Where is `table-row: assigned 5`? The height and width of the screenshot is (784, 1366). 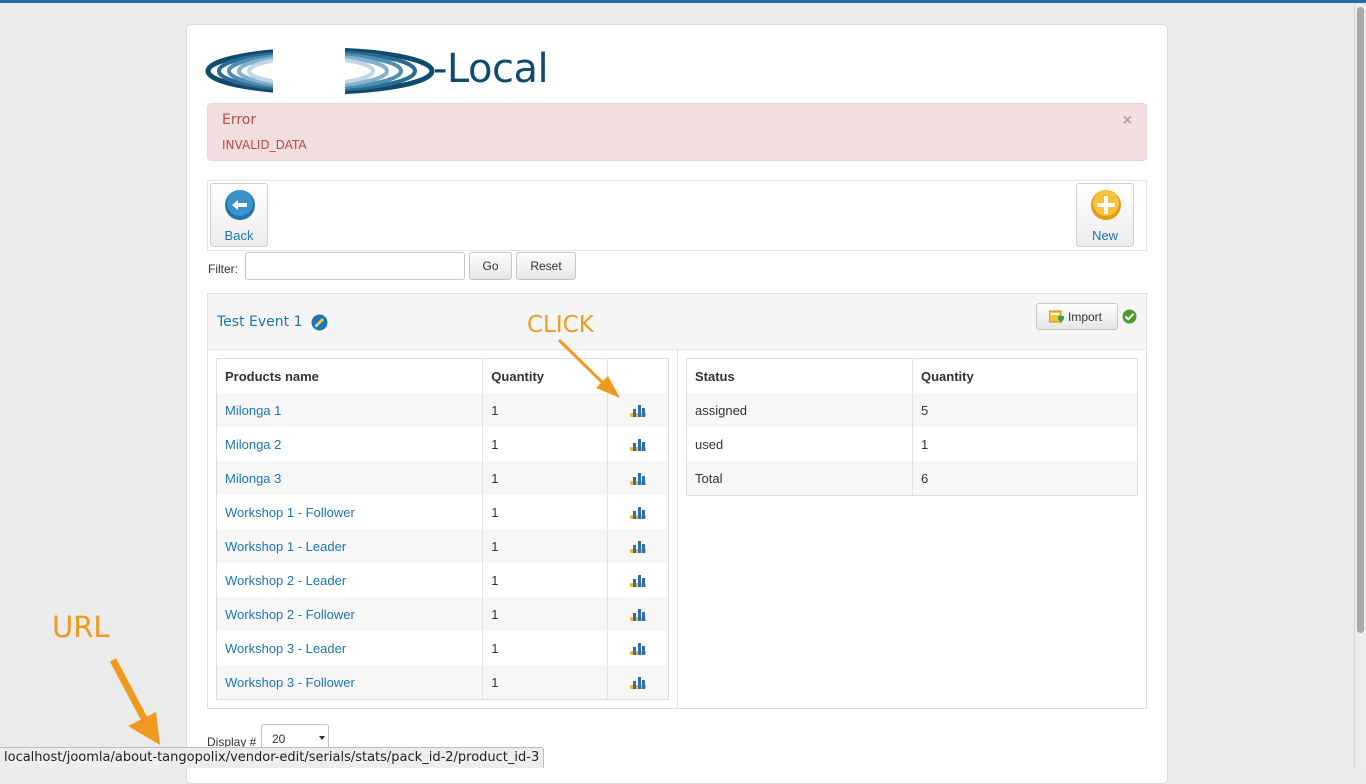 table-row: assigned 5 is located at coordinates (912, 410).